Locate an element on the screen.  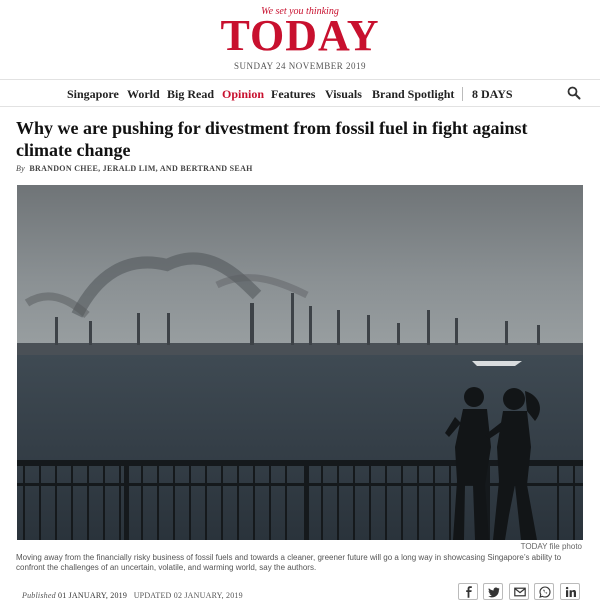
today-logo: TODAY is located at coordinates (300, 36).